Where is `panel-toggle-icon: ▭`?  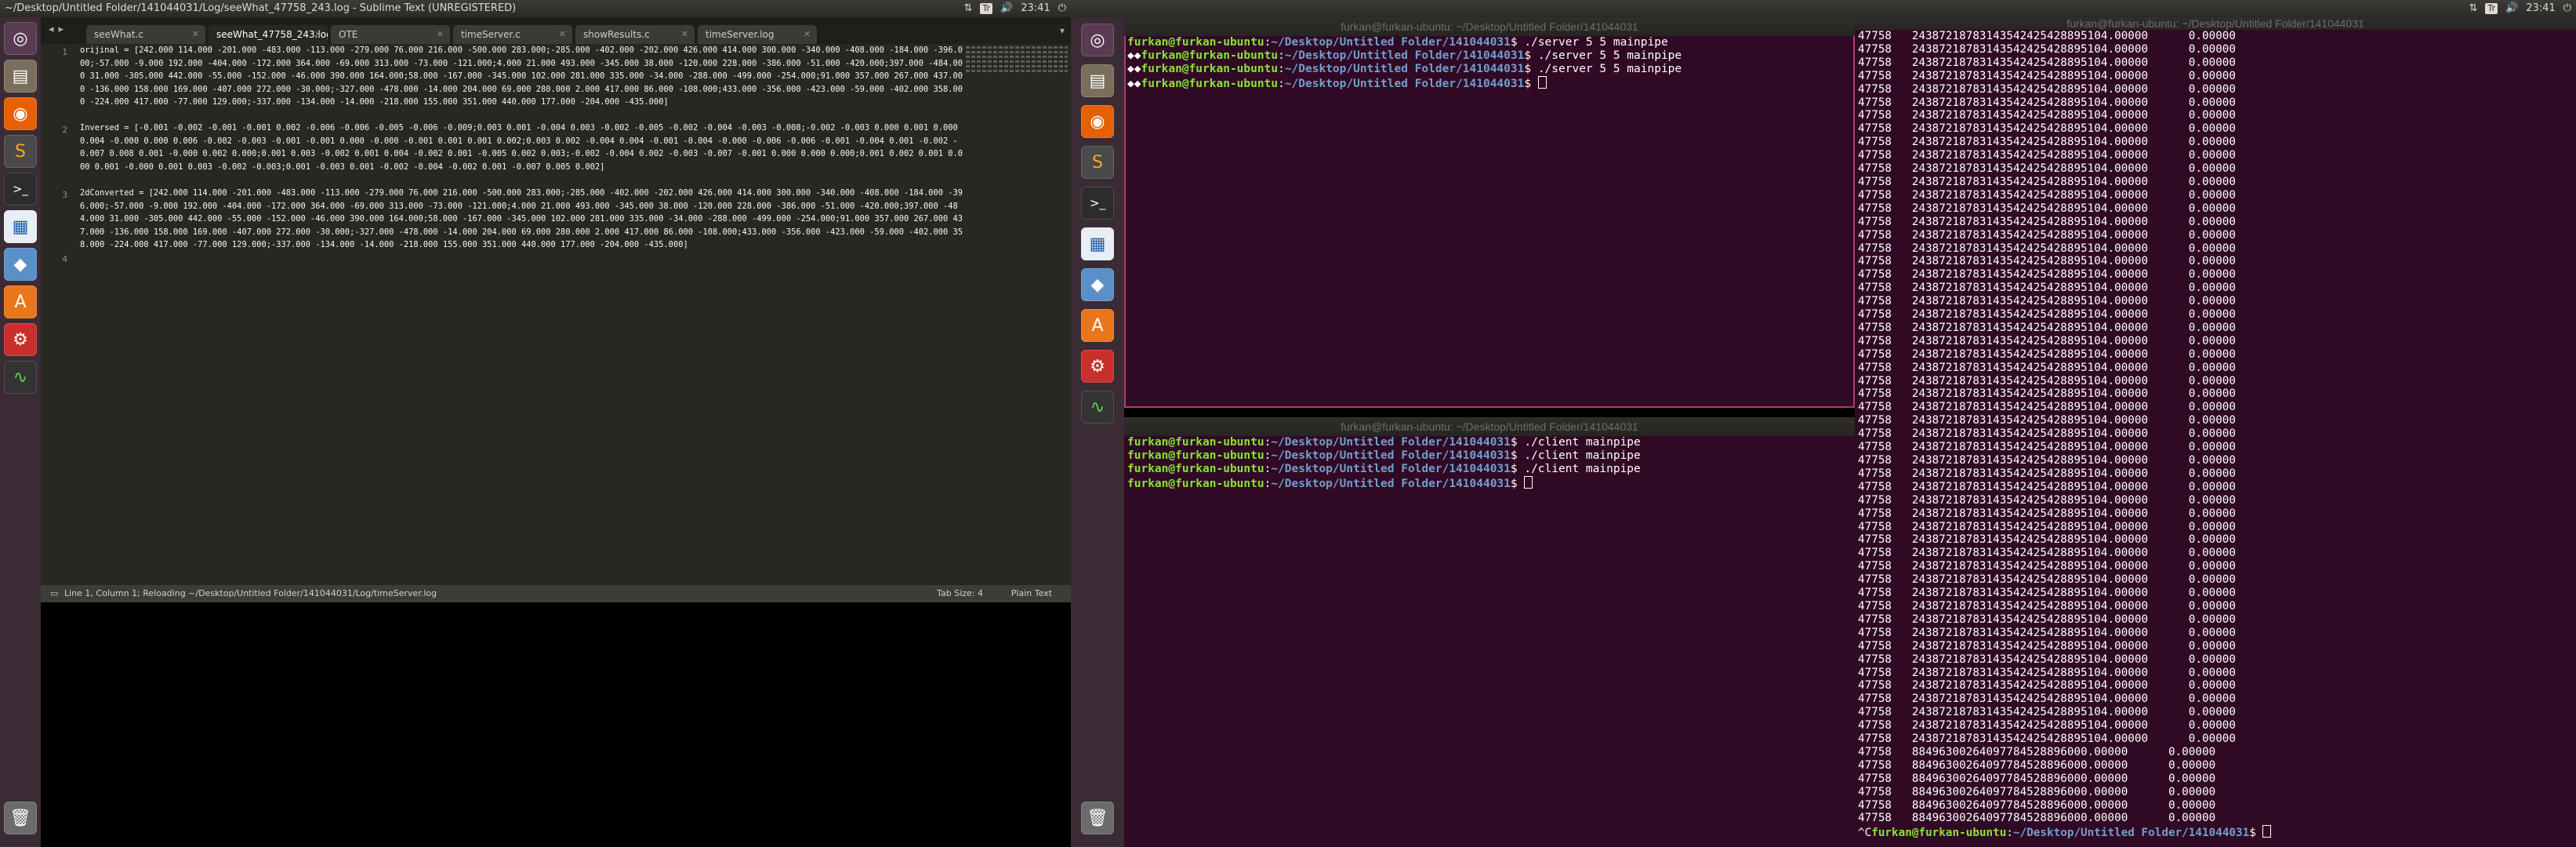
panel-toggle-icon: ▭ is located at coordinates (54, 593).